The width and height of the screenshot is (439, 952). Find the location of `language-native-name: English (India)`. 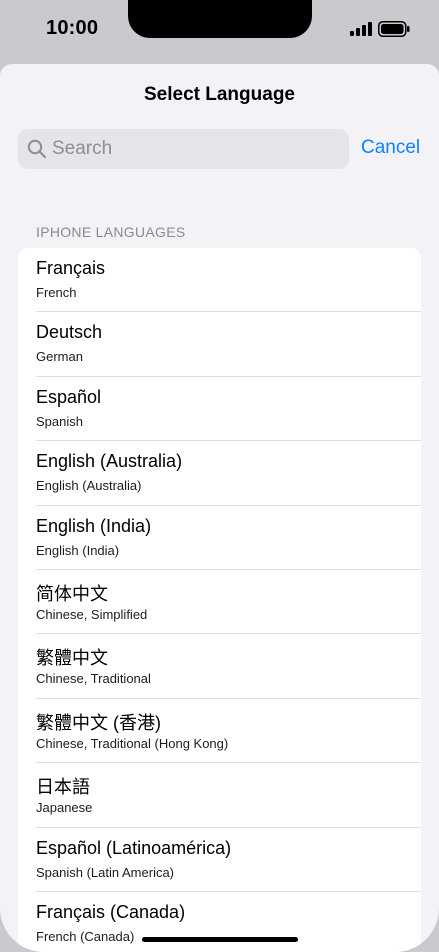

language-native-name: English (India) is located at coordinates (94, 525).